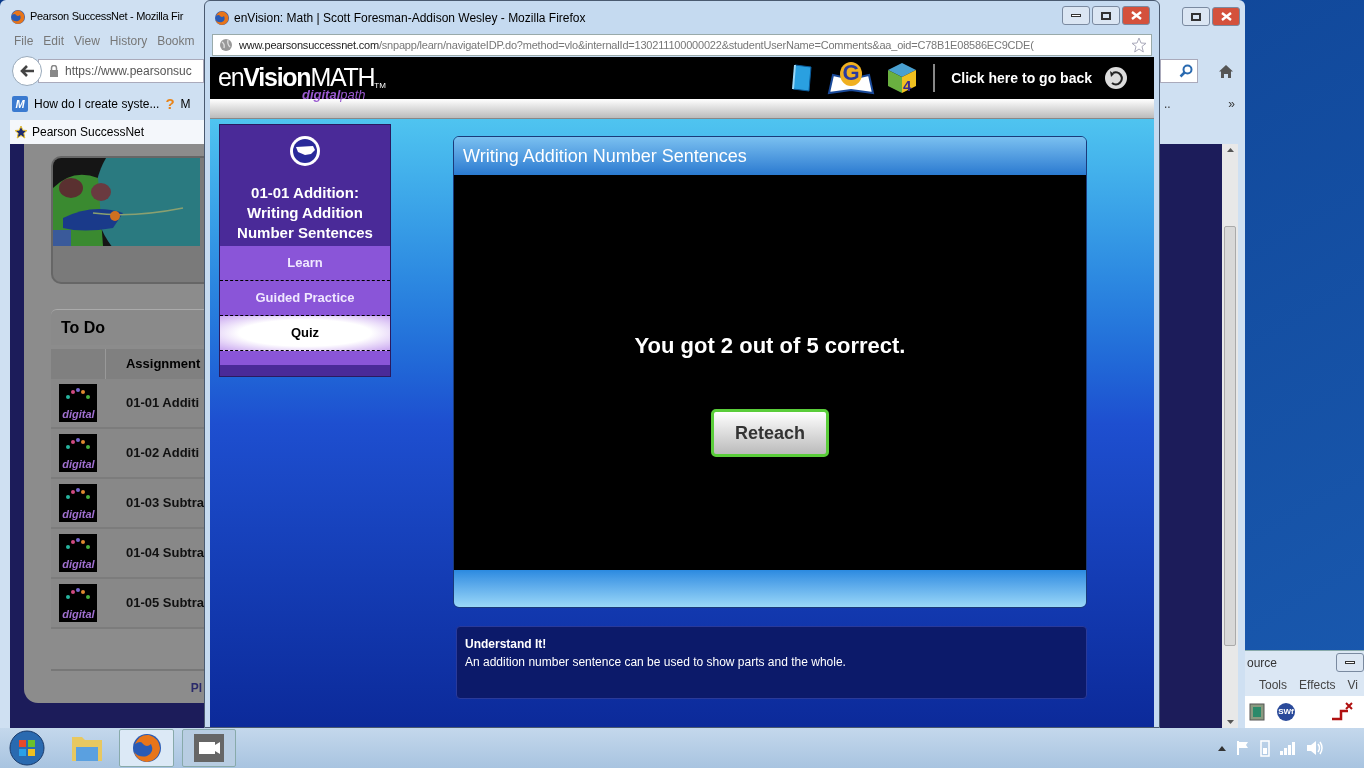  I want to click on show-hidden-icon, so click(1222, 748).